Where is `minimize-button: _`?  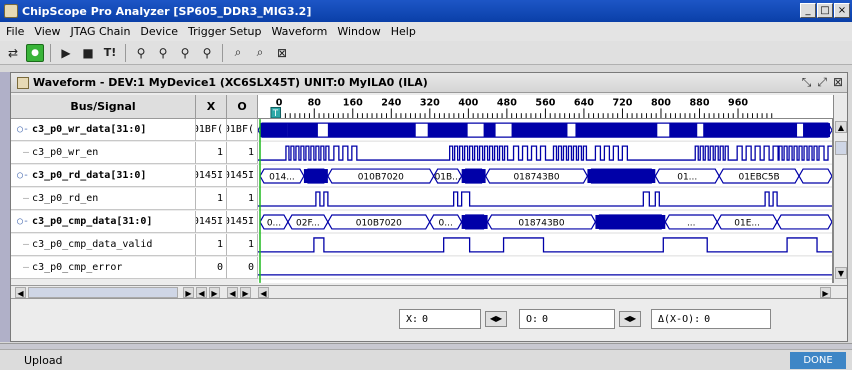 minimize-button: _ is located at coordinates (808, 10).